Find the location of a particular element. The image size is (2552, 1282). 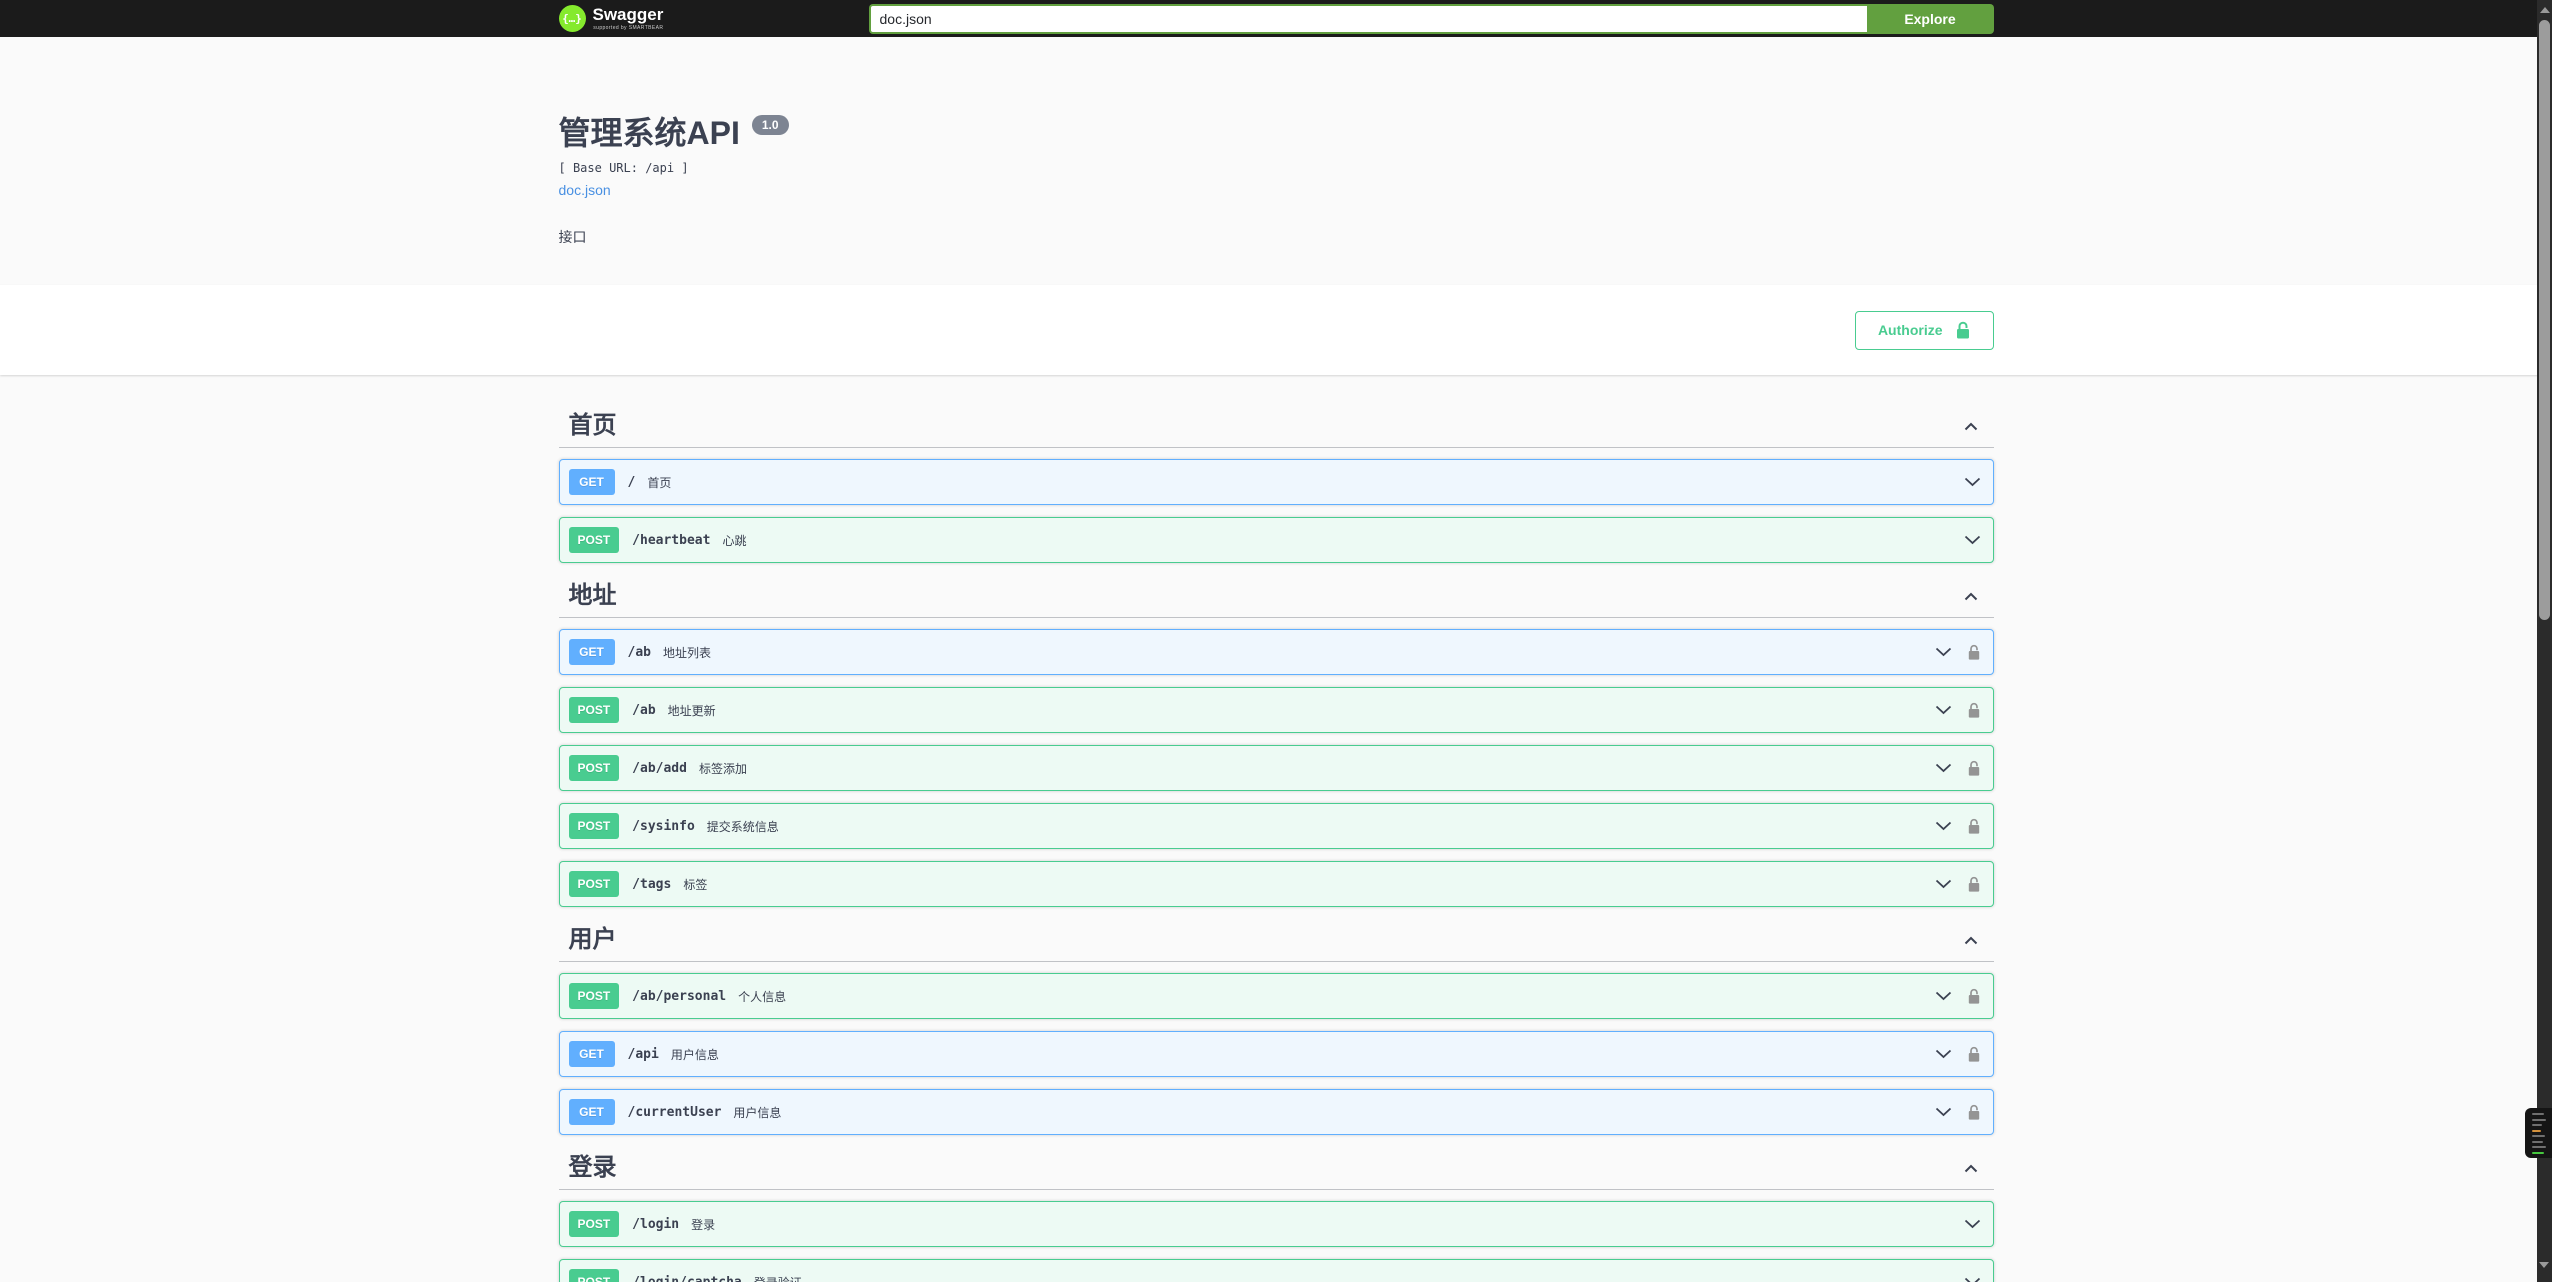

spec-url-form: Explore is located at coordinates (1431, 18).